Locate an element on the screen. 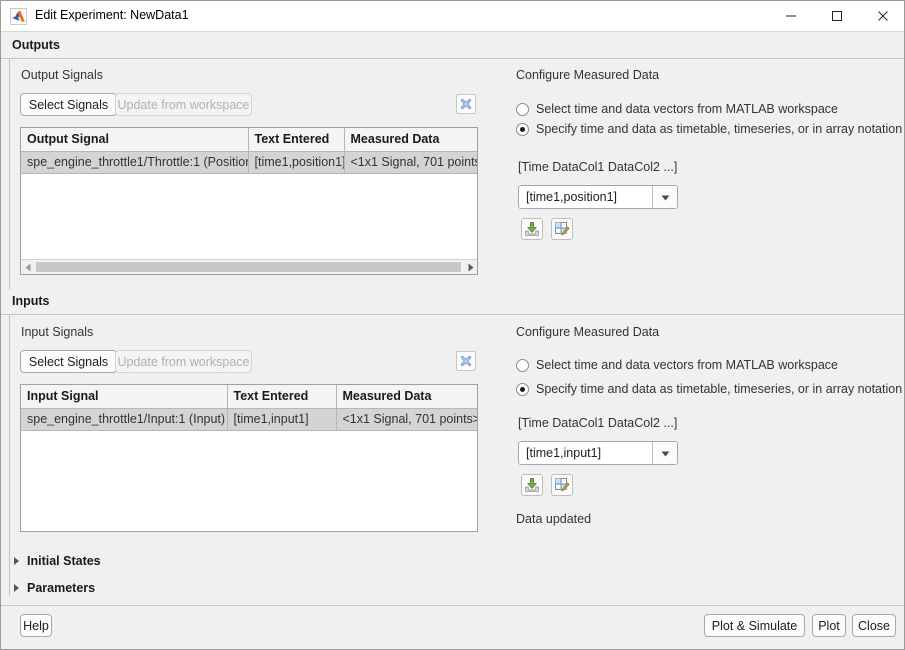 The height and width of the screenshot is (650, 905). footer-divider is located at coordinates (452, 605).